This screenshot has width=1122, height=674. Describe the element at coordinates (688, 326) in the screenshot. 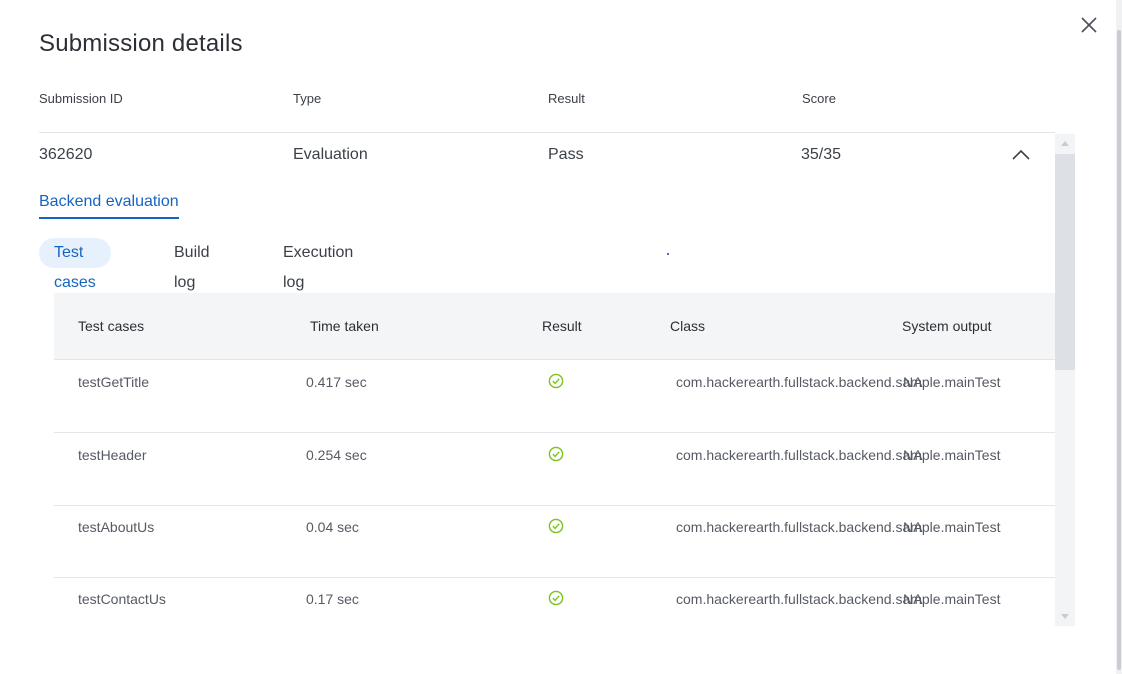

I see `col-header-class: Class` at that location.